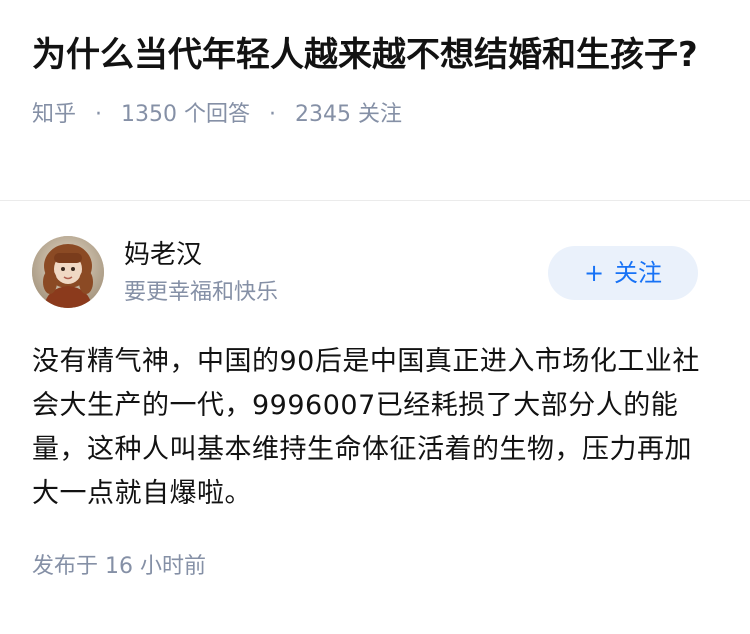 This screenshot has width=750, height=634. I want to click on posted-label: 发布于, so click(65, 566).